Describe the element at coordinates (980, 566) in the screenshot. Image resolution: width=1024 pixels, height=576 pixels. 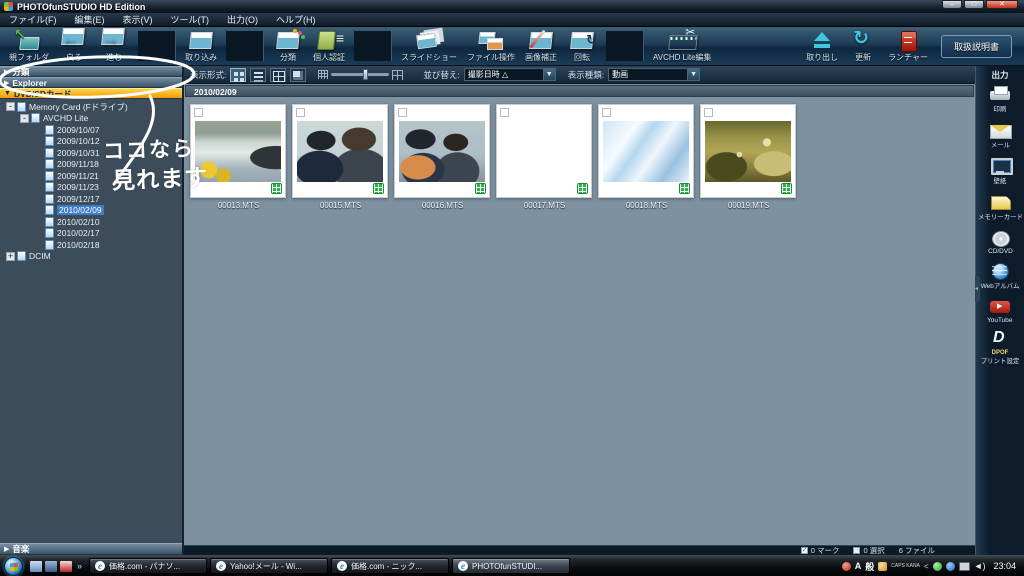
I see `volume-icon: ◄)` at that location.